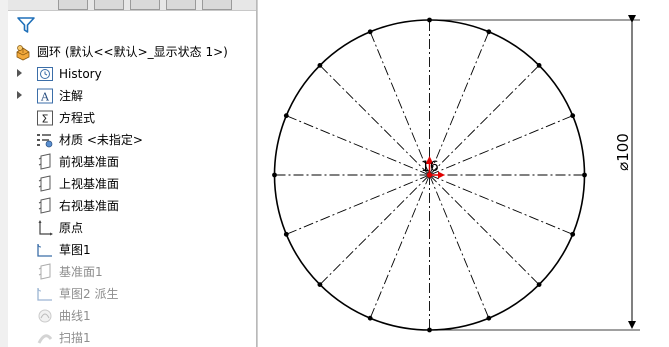  What do you see at coordinates (145, 5) in the screenshot?
I see `tab-configuration-manager` at bounding box center [145, 5].